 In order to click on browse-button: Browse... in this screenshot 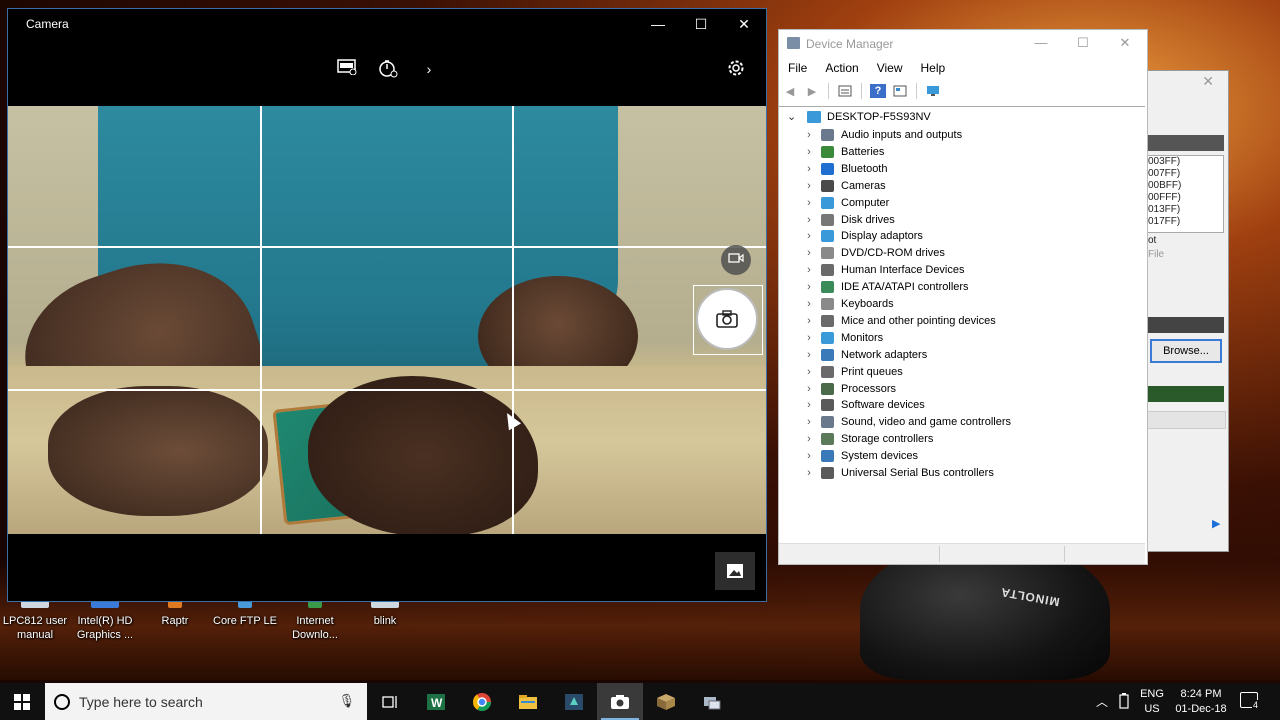, I will do `click(1186, 351)`.